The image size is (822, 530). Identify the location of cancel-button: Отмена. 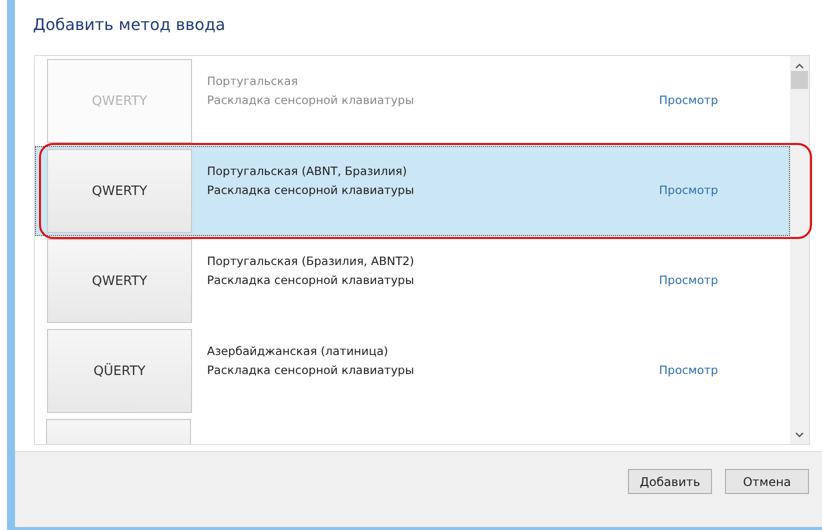
(767, 481).